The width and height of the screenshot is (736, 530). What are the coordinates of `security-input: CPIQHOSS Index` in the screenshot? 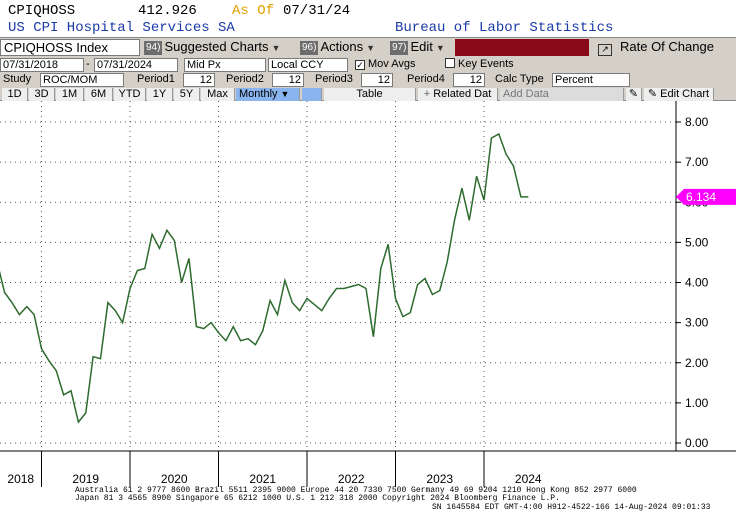 It's located at (70, 47).